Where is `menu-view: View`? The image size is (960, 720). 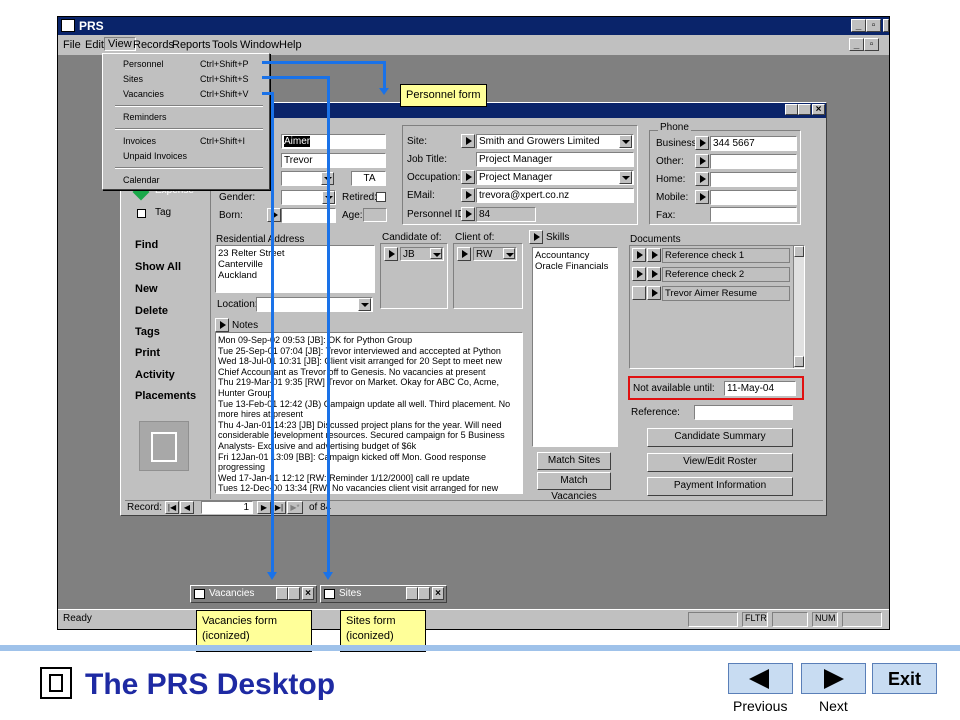
menu-view: View is located at coordinates (120, 44).